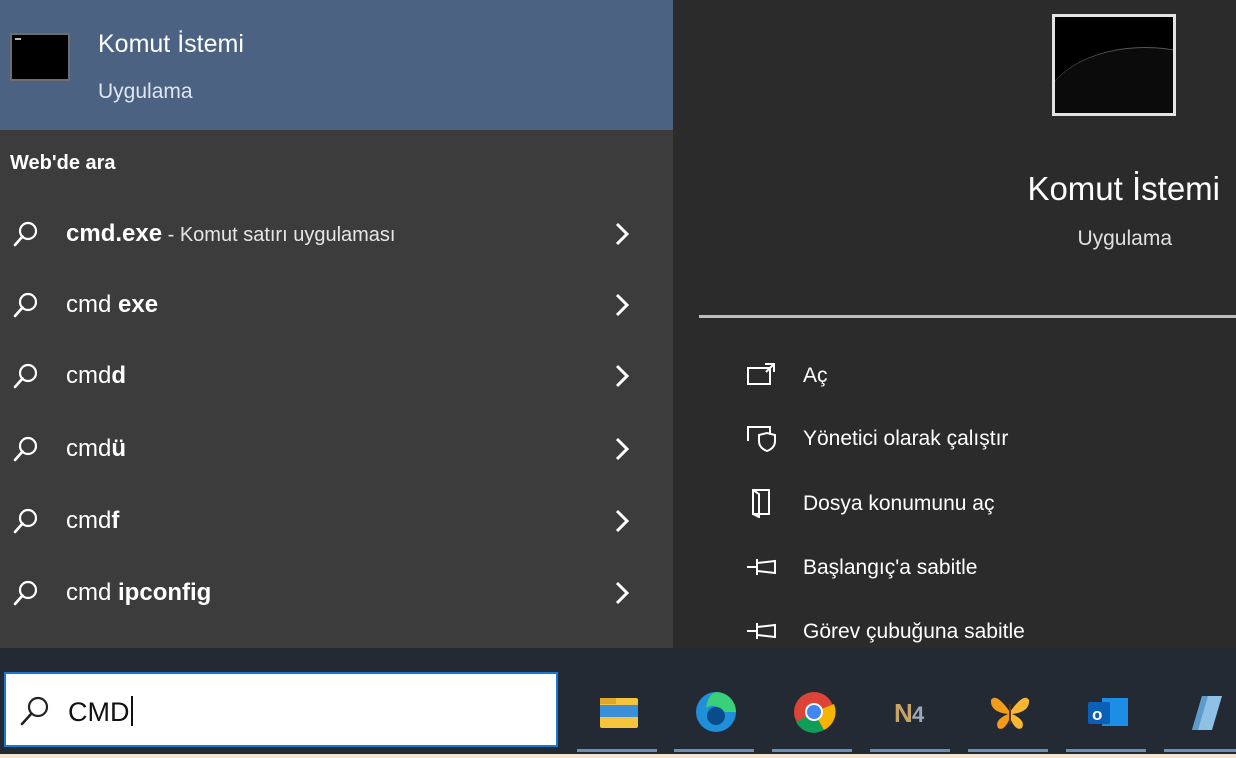  What do you see at coordinates (918, 714) in the screenshot?
I see `svg-text: 4` at bounding box center [918, 714].